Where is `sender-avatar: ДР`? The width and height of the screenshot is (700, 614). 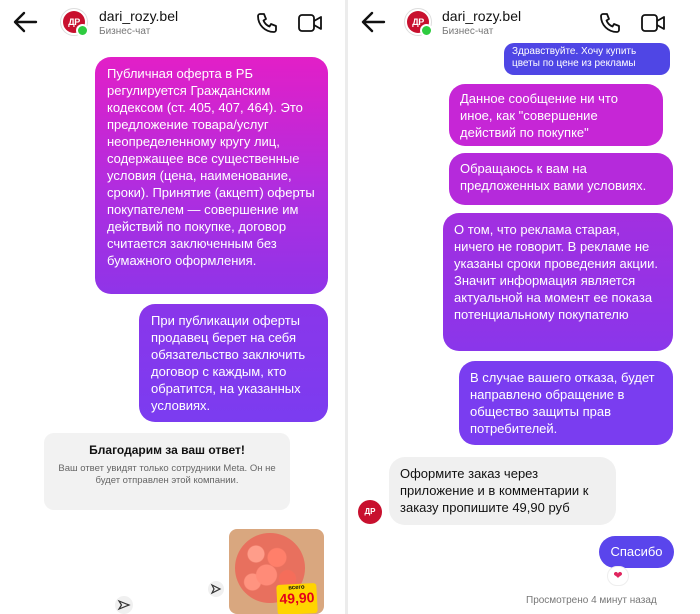
sender-avatar: ДР is located at coordinates (370, 512).